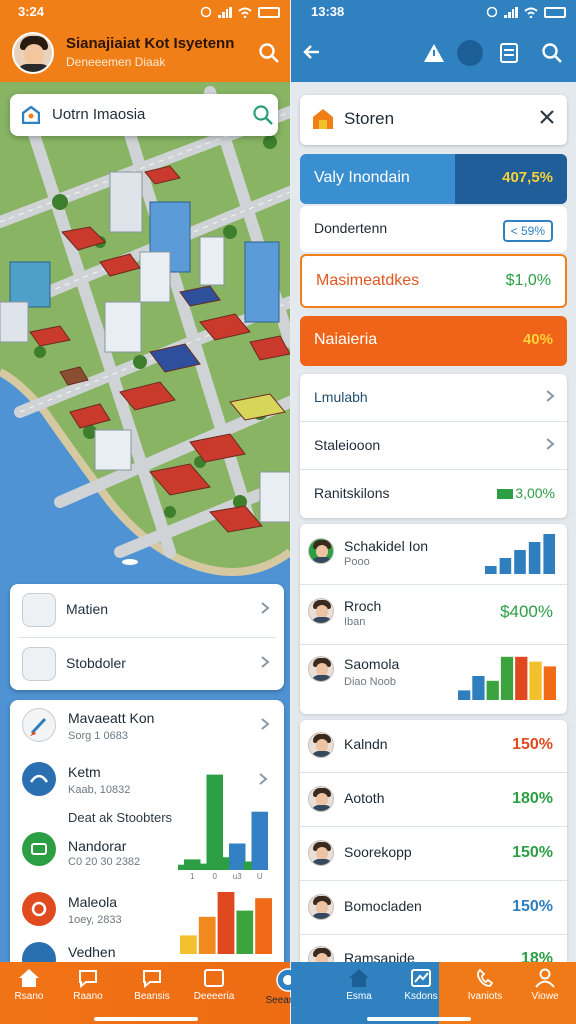 This screenshot has width=576, height=1024. What do you see at coordinates (269, 12) in the screenshot?
I see `battery-icon` at bounding box center [269, 12].